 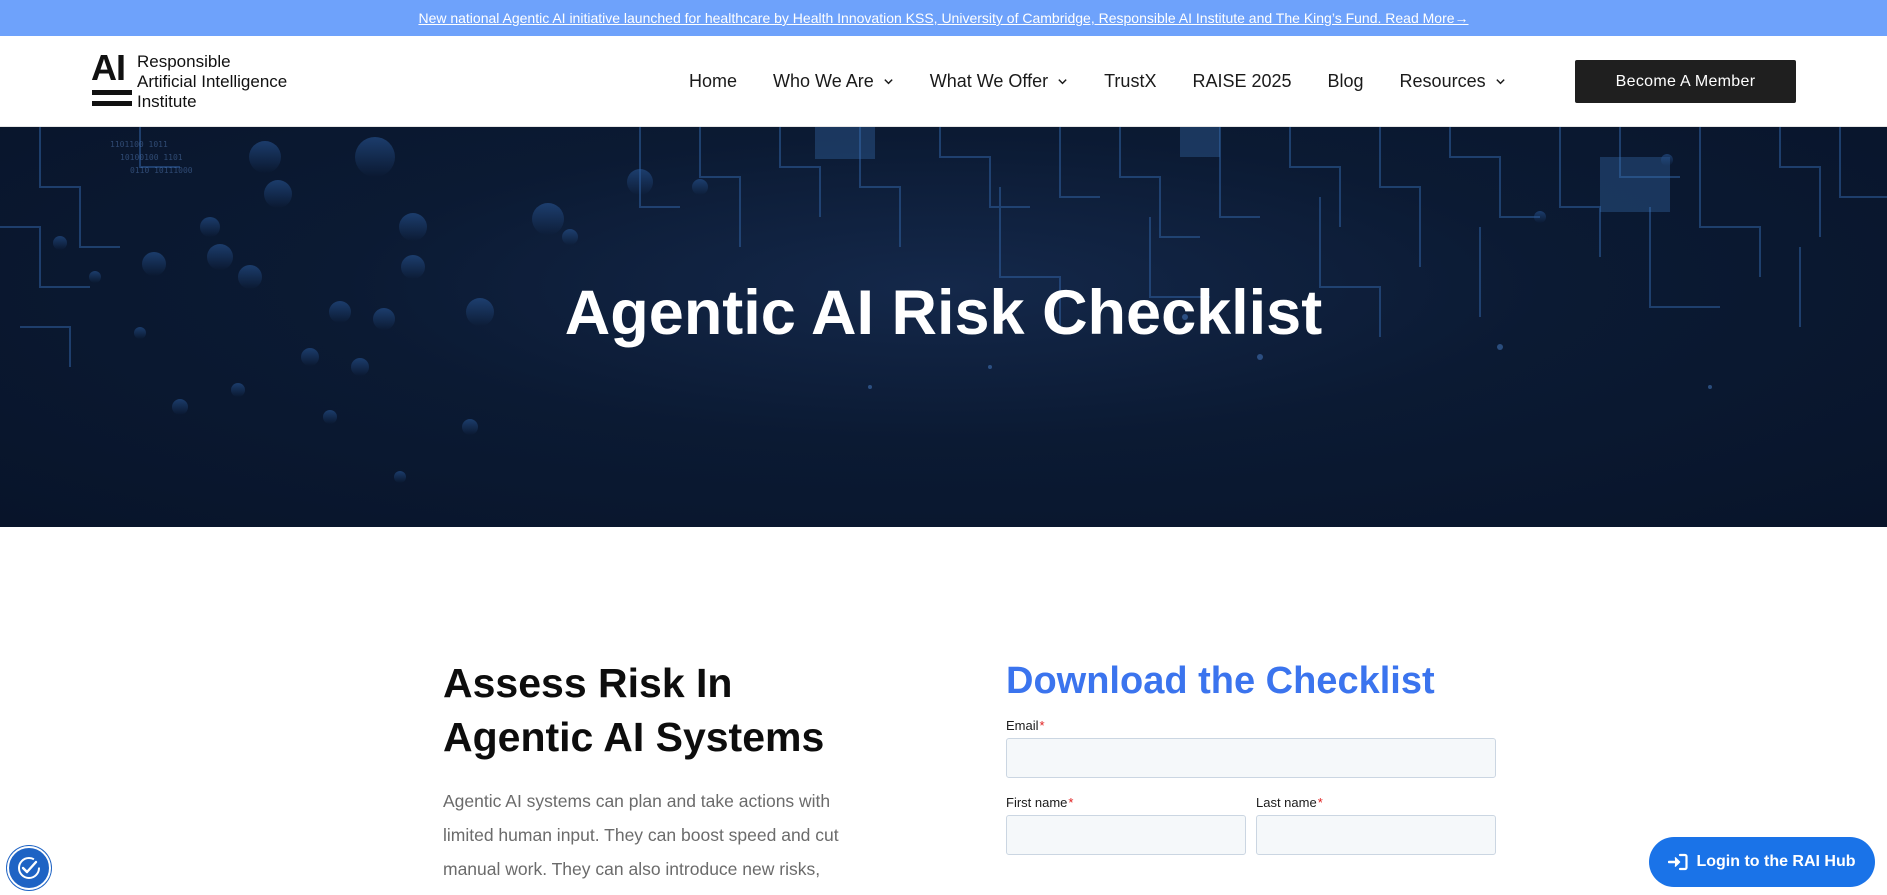 I want to click on login-rai-hub-button: Login to the RAI Hub, so click(x=1762, y=862).